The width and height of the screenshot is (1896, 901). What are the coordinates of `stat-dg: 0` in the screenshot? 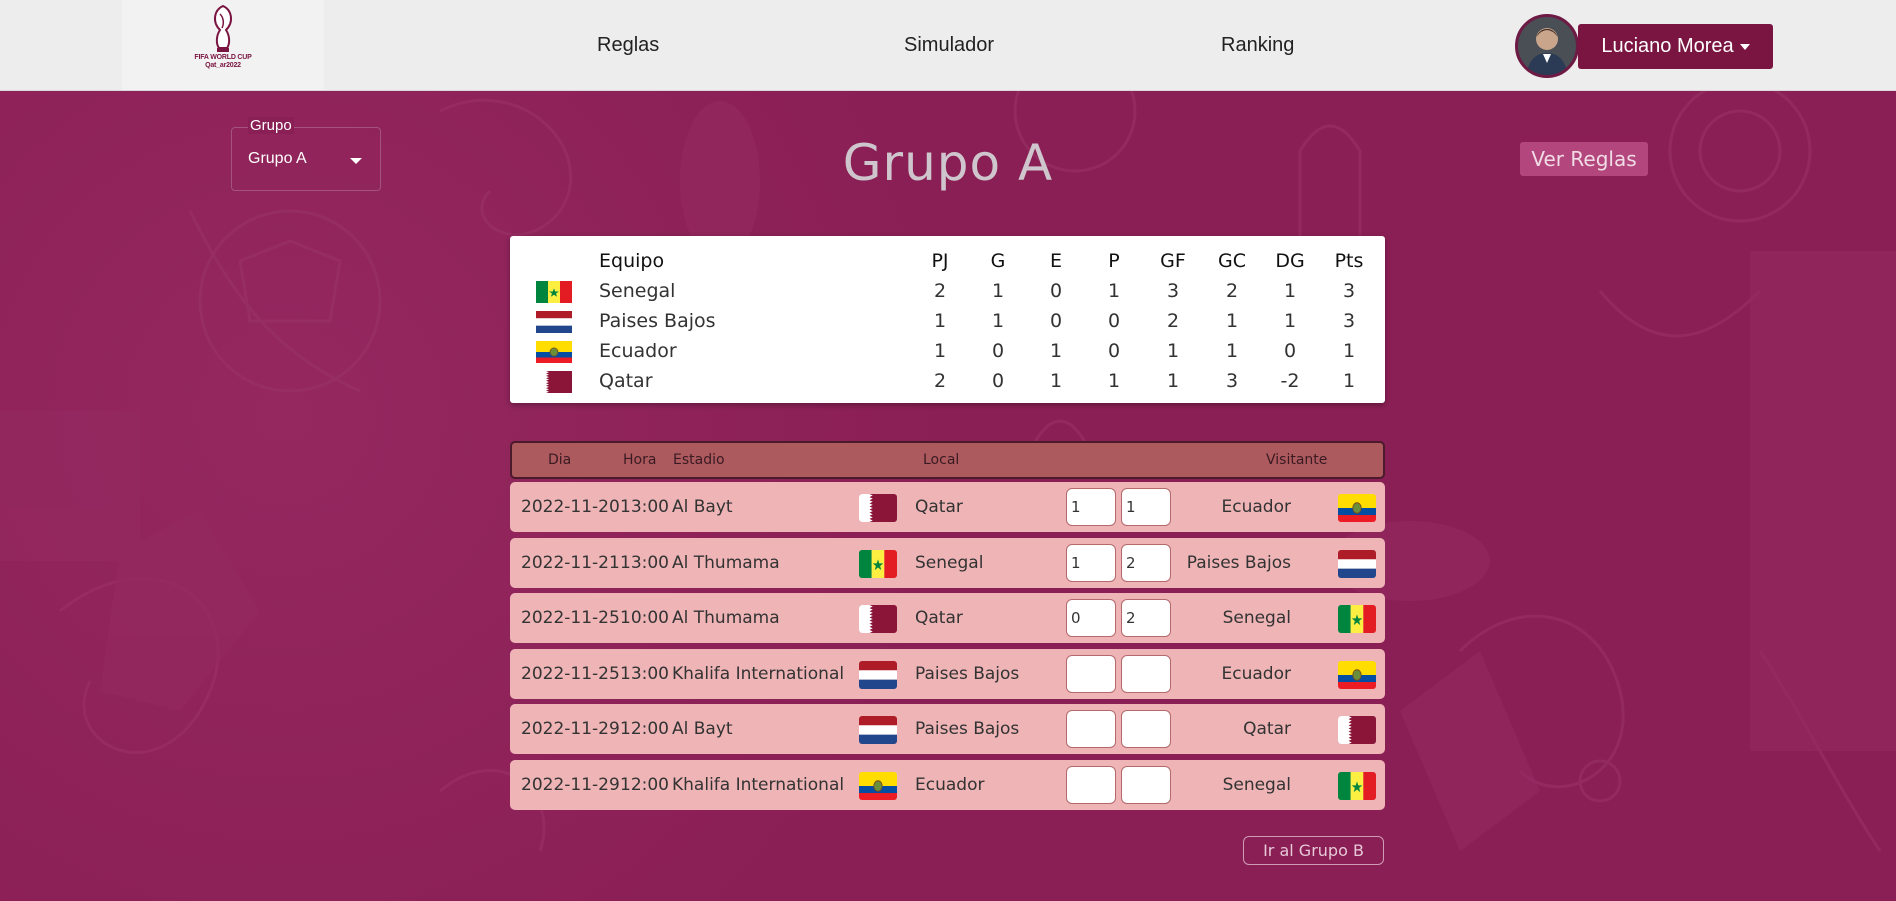 It's located at (1290, 351).